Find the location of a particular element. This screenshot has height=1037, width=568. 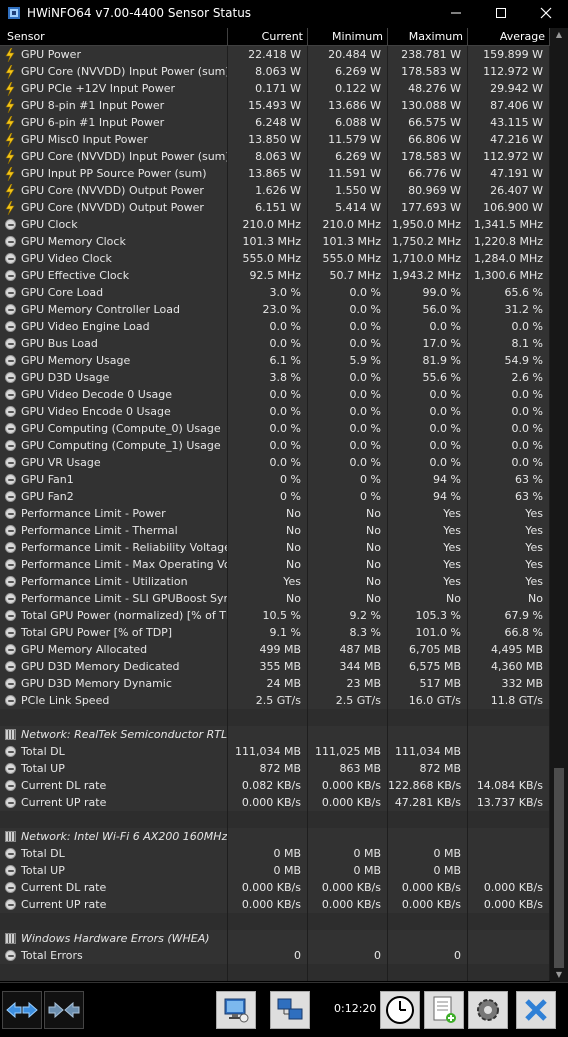

average-value-cell: 4,495 MB is located at coordinates (509, 649).